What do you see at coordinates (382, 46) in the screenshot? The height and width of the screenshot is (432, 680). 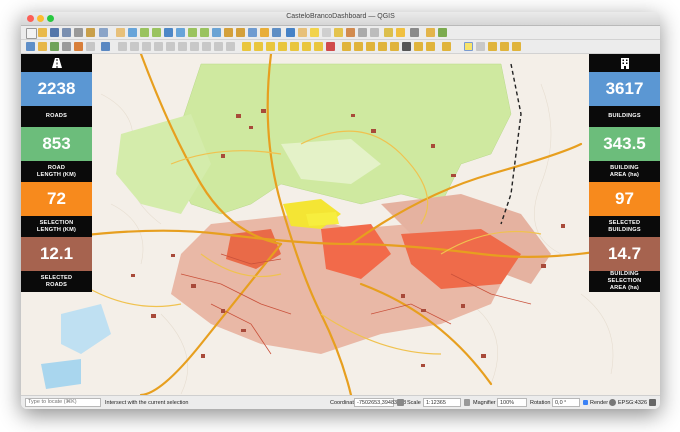 I see `merge-icon` at bounding box center [382, 46].